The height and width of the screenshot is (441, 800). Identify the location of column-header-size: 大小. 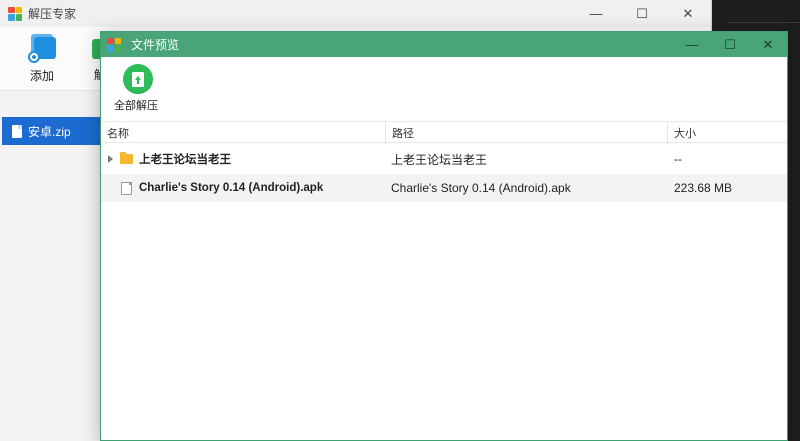
(727, 133).